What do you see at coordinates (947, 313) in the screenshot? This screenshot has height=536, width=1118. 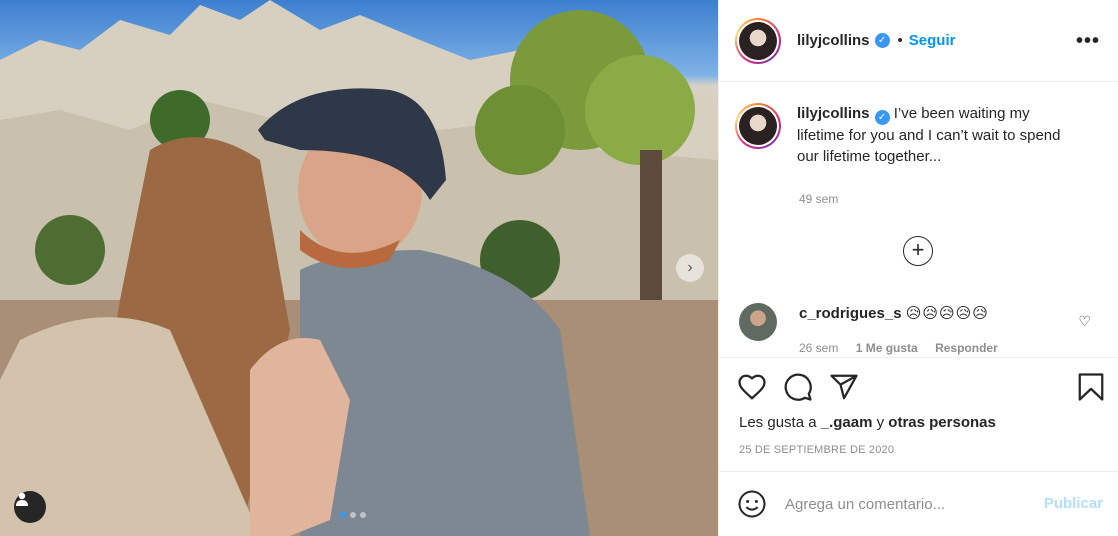 I see `comment-text: 😥😥😥😥😥` at bounding box center [947, 313].